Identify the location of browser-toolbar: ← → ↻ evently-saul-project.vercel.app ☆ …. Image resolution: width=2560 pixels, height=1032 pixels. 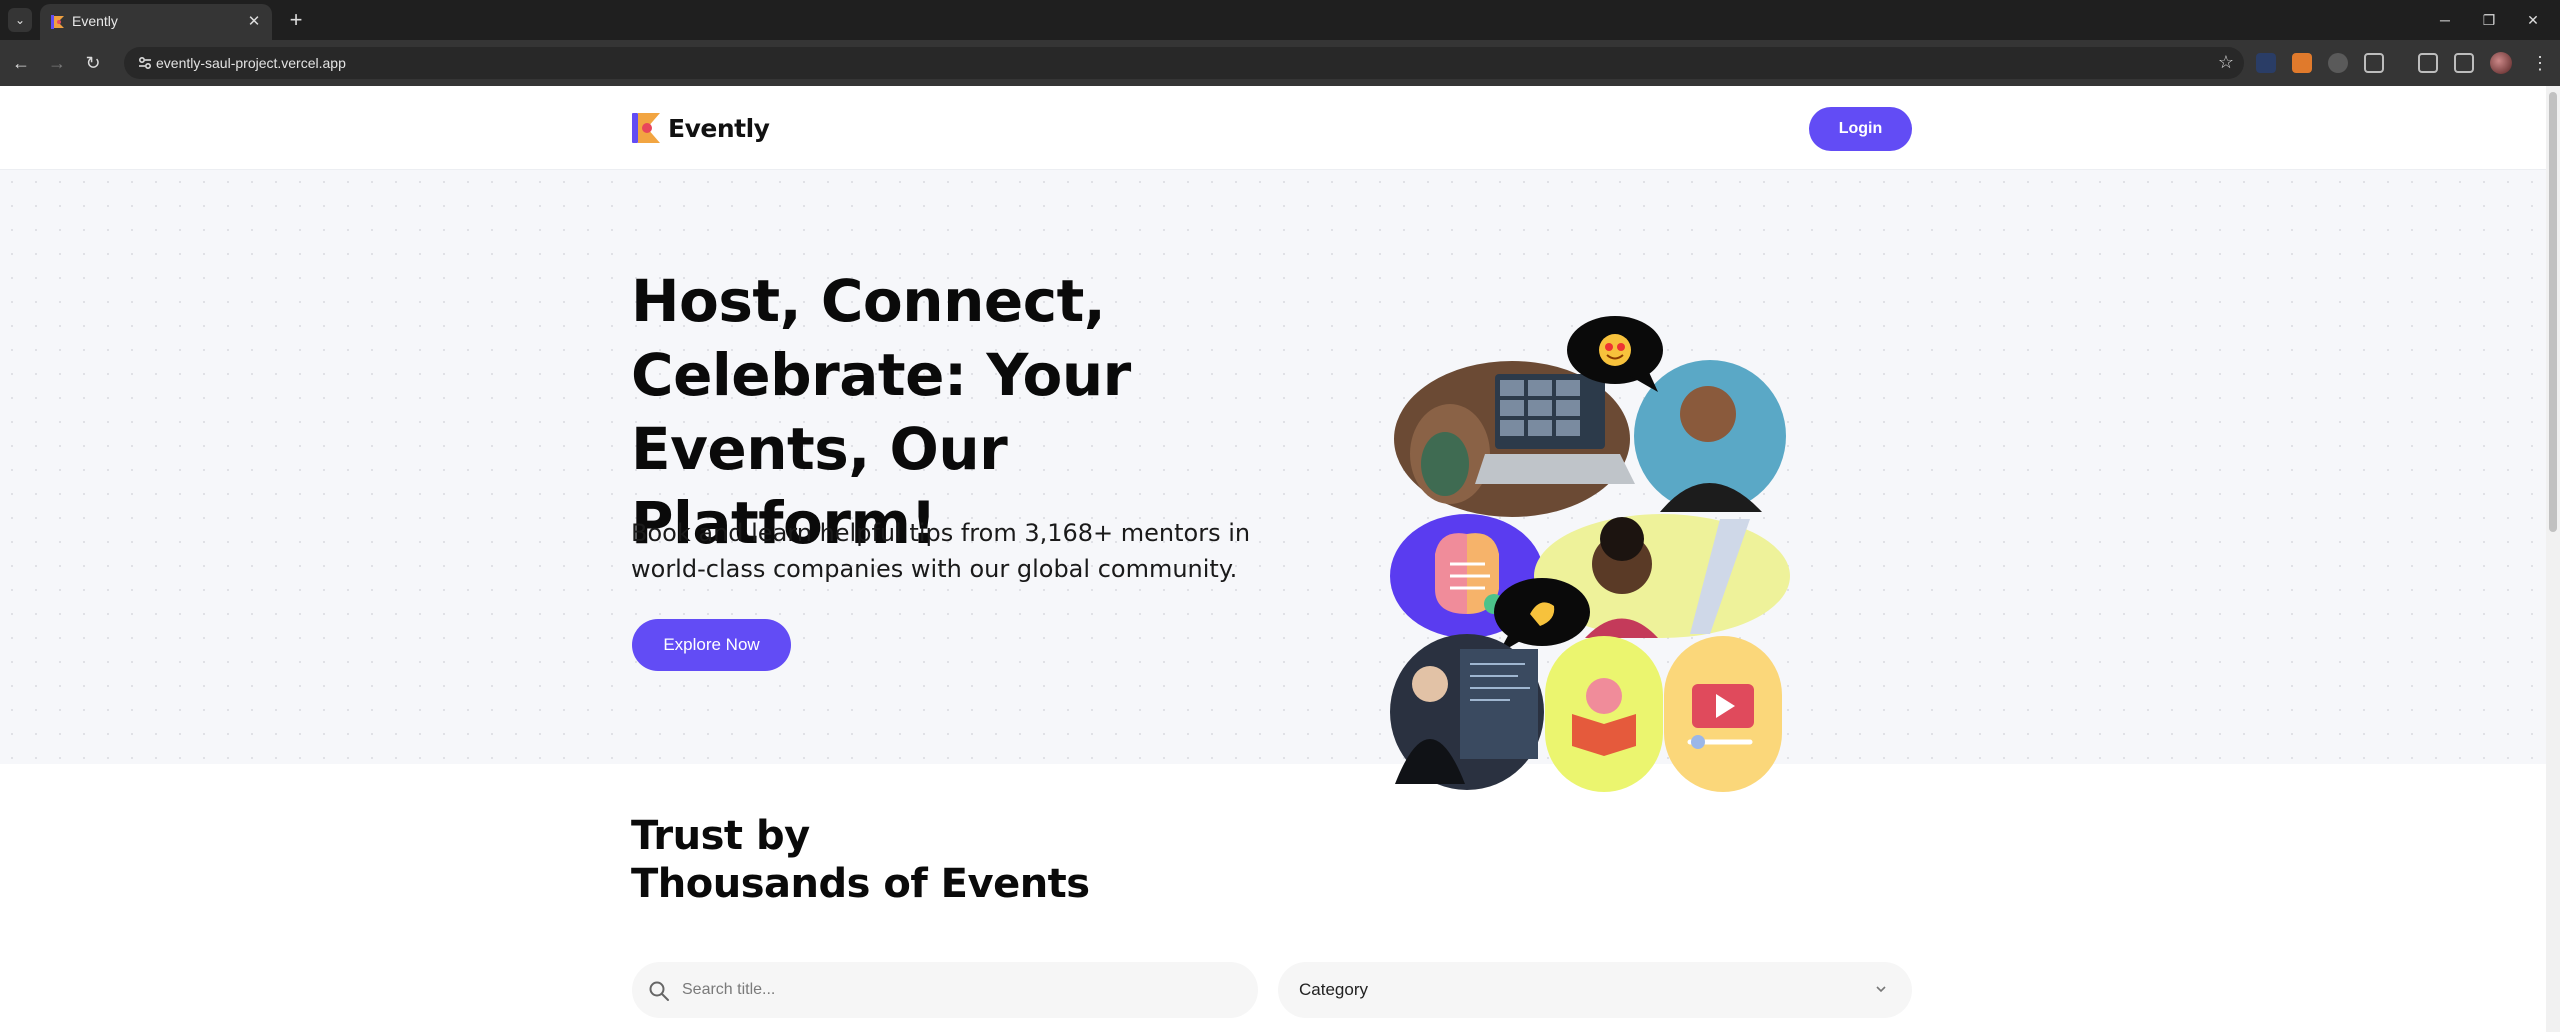
(1280, 63).